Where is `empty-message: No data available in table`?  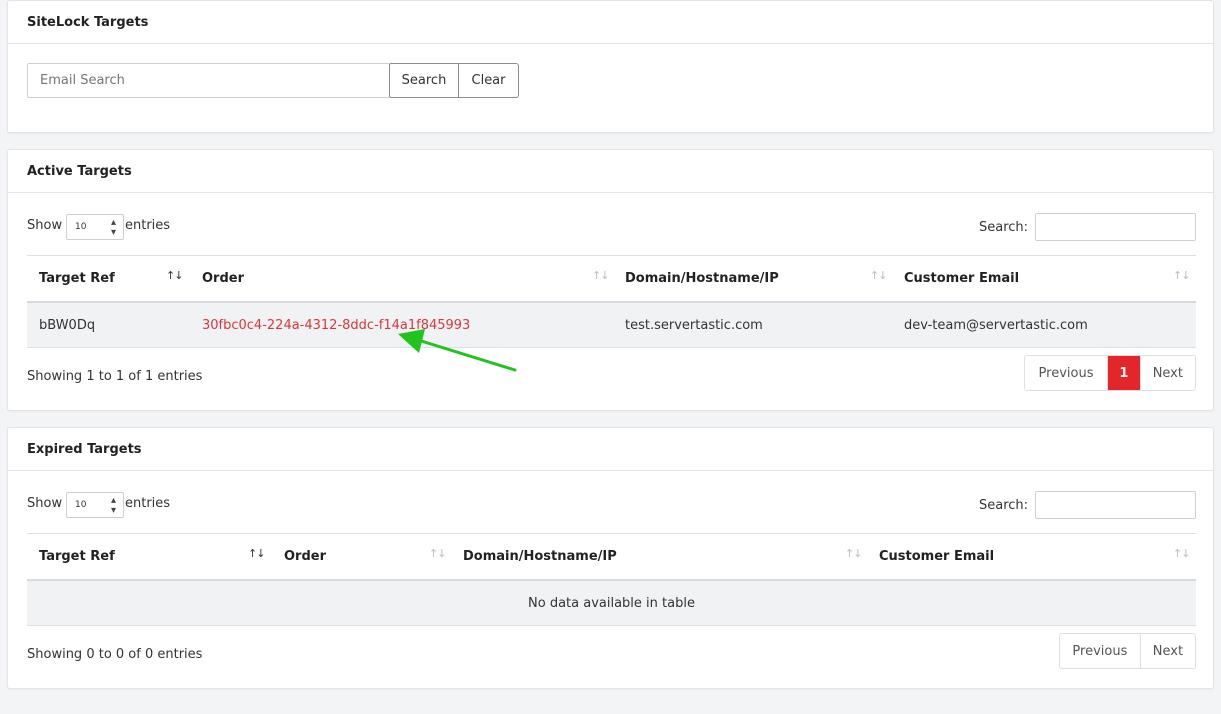 empty-message: No data available in table is located at coordinates (611, 603).